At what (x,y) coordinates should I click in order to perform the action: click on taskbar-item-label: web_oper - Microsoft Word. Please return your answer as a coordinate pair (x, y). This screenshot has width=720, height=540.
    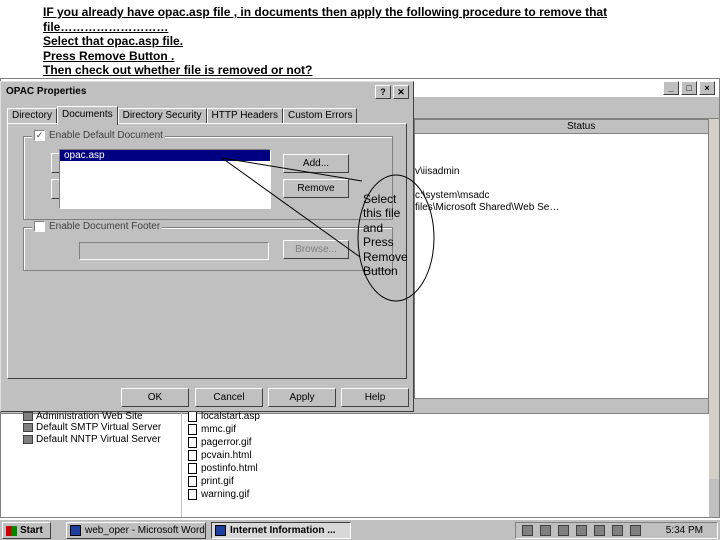
    Looking at the image, I should click on (145, 530).